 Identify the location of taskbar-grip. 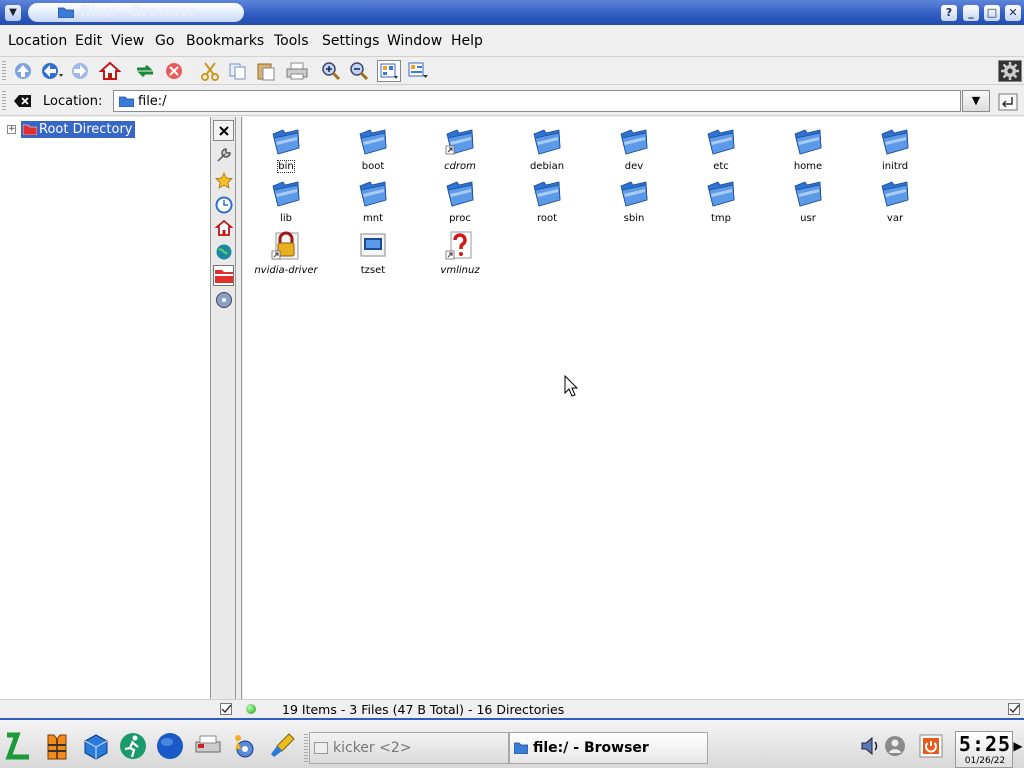
(306, 749).